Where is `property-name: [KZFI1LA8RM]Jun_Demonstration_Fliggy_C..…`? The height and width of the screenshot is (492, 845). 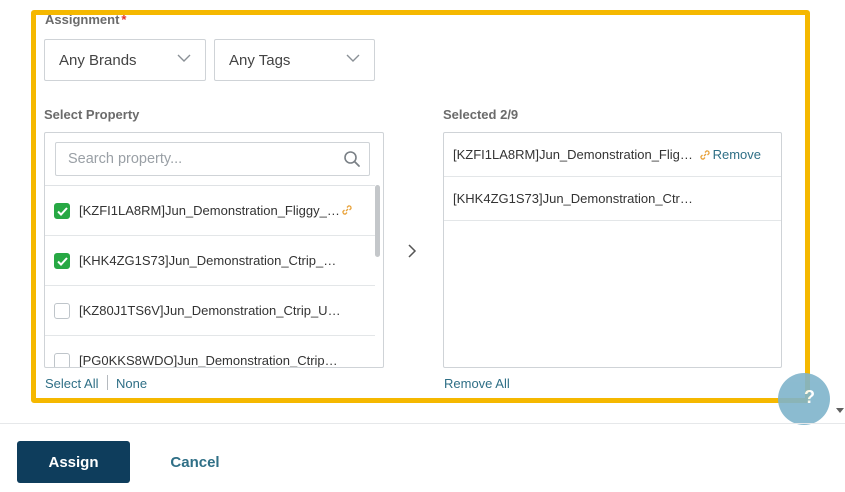
property-name: [KZFI1LA8RM]Jun_Demonstration_Fliggy_C..… is located at coordinates (210, 210).